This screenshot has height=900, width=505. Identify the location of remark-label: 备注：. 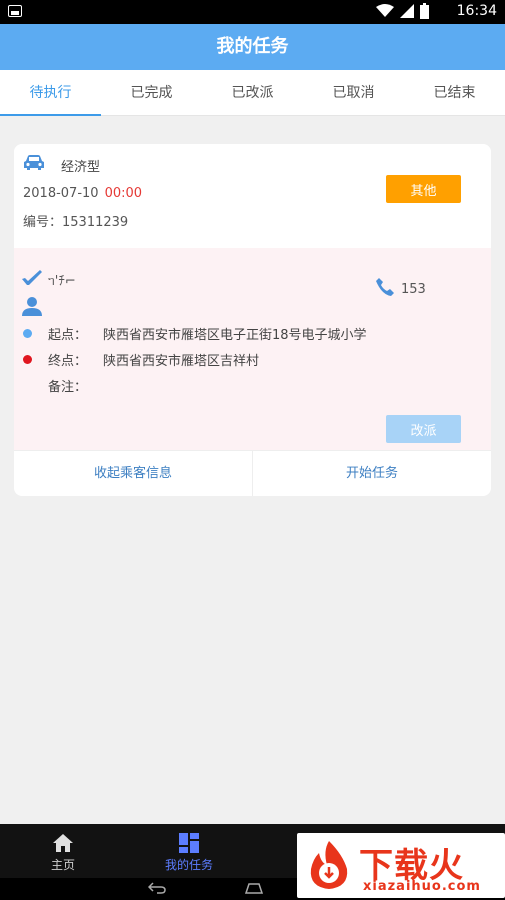
(68, 387).